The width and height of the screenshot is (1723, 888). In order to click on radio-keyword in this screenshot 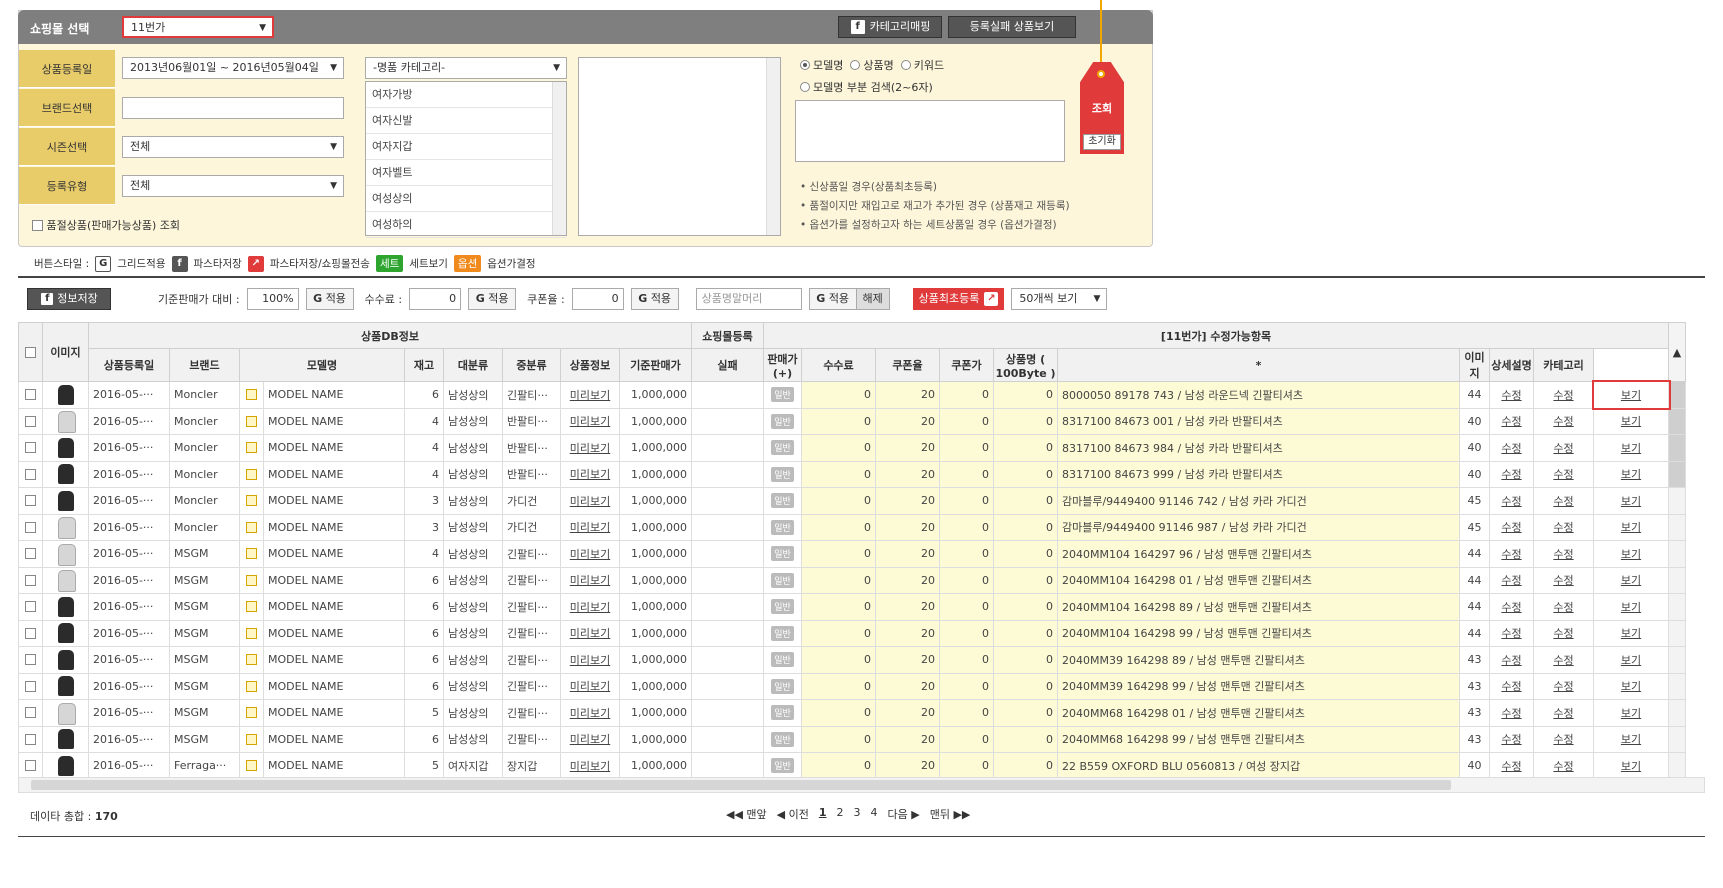, I will do `click(905, 65)`.